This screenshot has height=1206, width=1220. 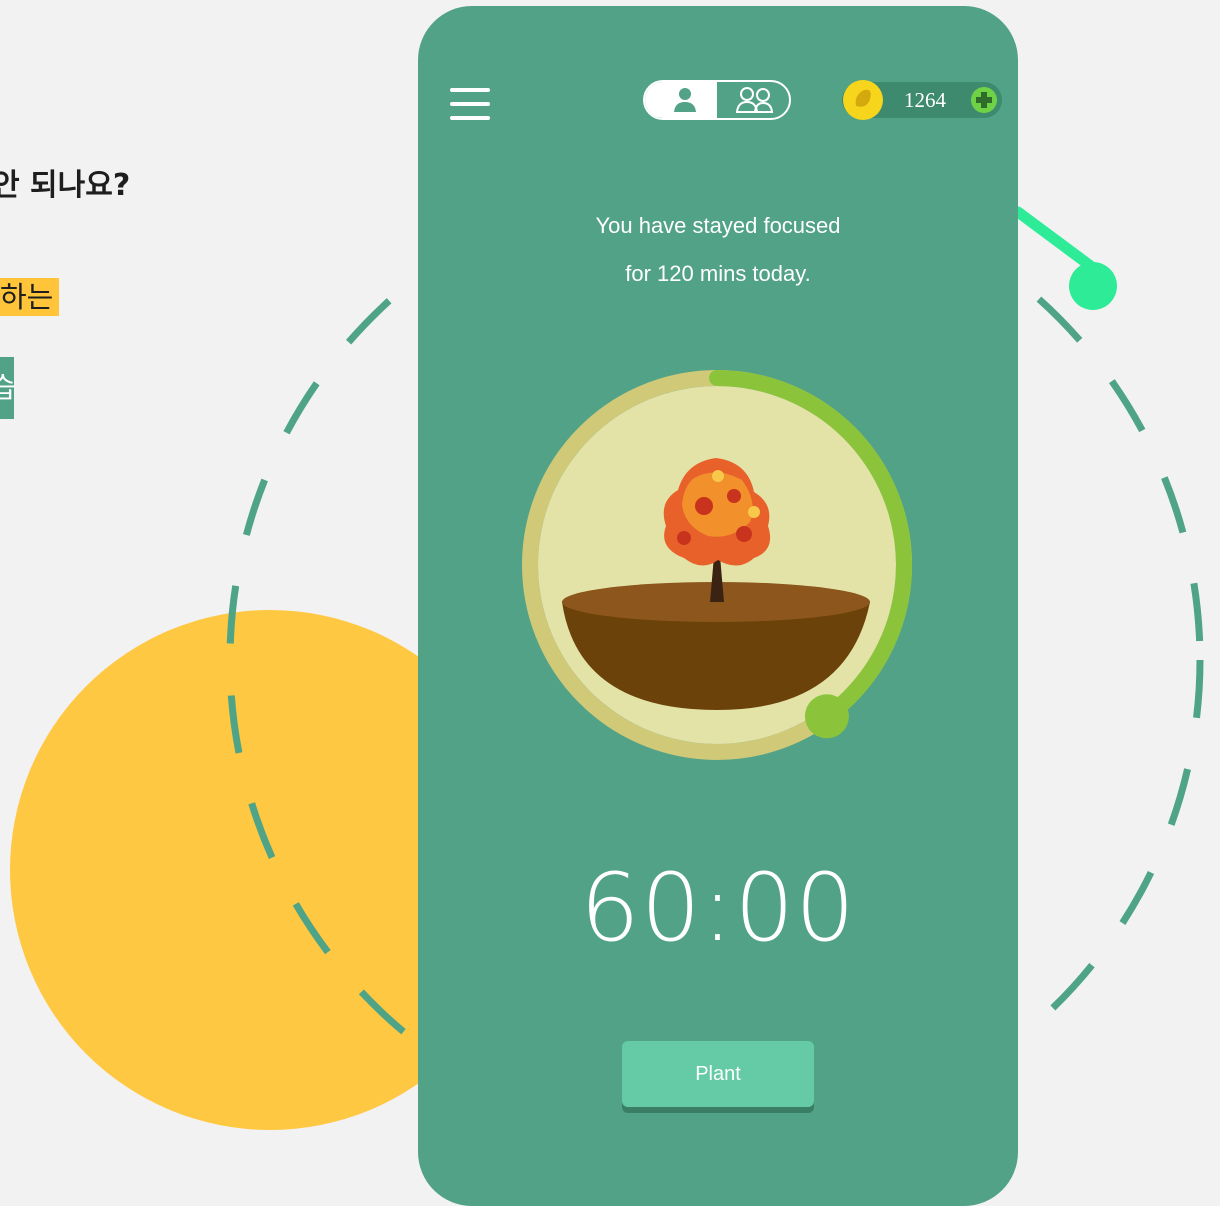 I want to click on plus-circle-icon, so click(x=984, y=100).